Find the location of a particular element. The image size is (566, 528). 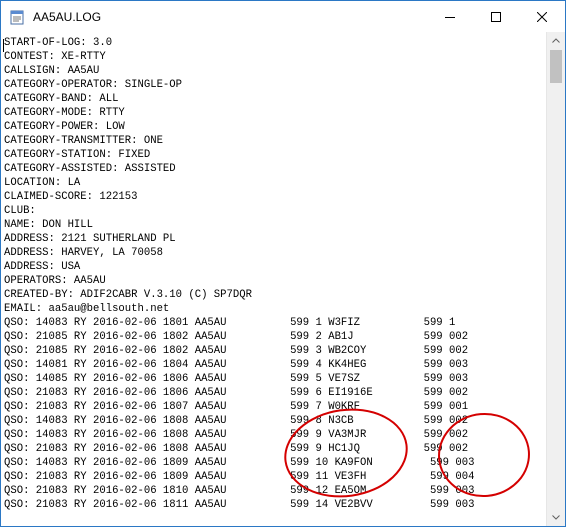

minimize-button is located at coordinates (450, 16).